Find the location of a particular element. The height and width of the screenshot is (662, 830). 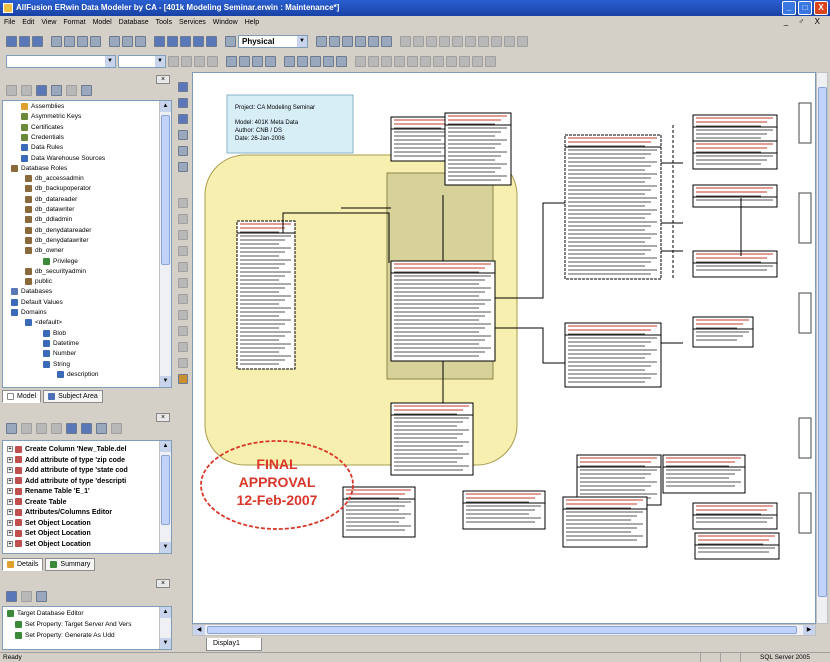

view-mode-select: Physical ▼ is located at coordinates (273, 41).